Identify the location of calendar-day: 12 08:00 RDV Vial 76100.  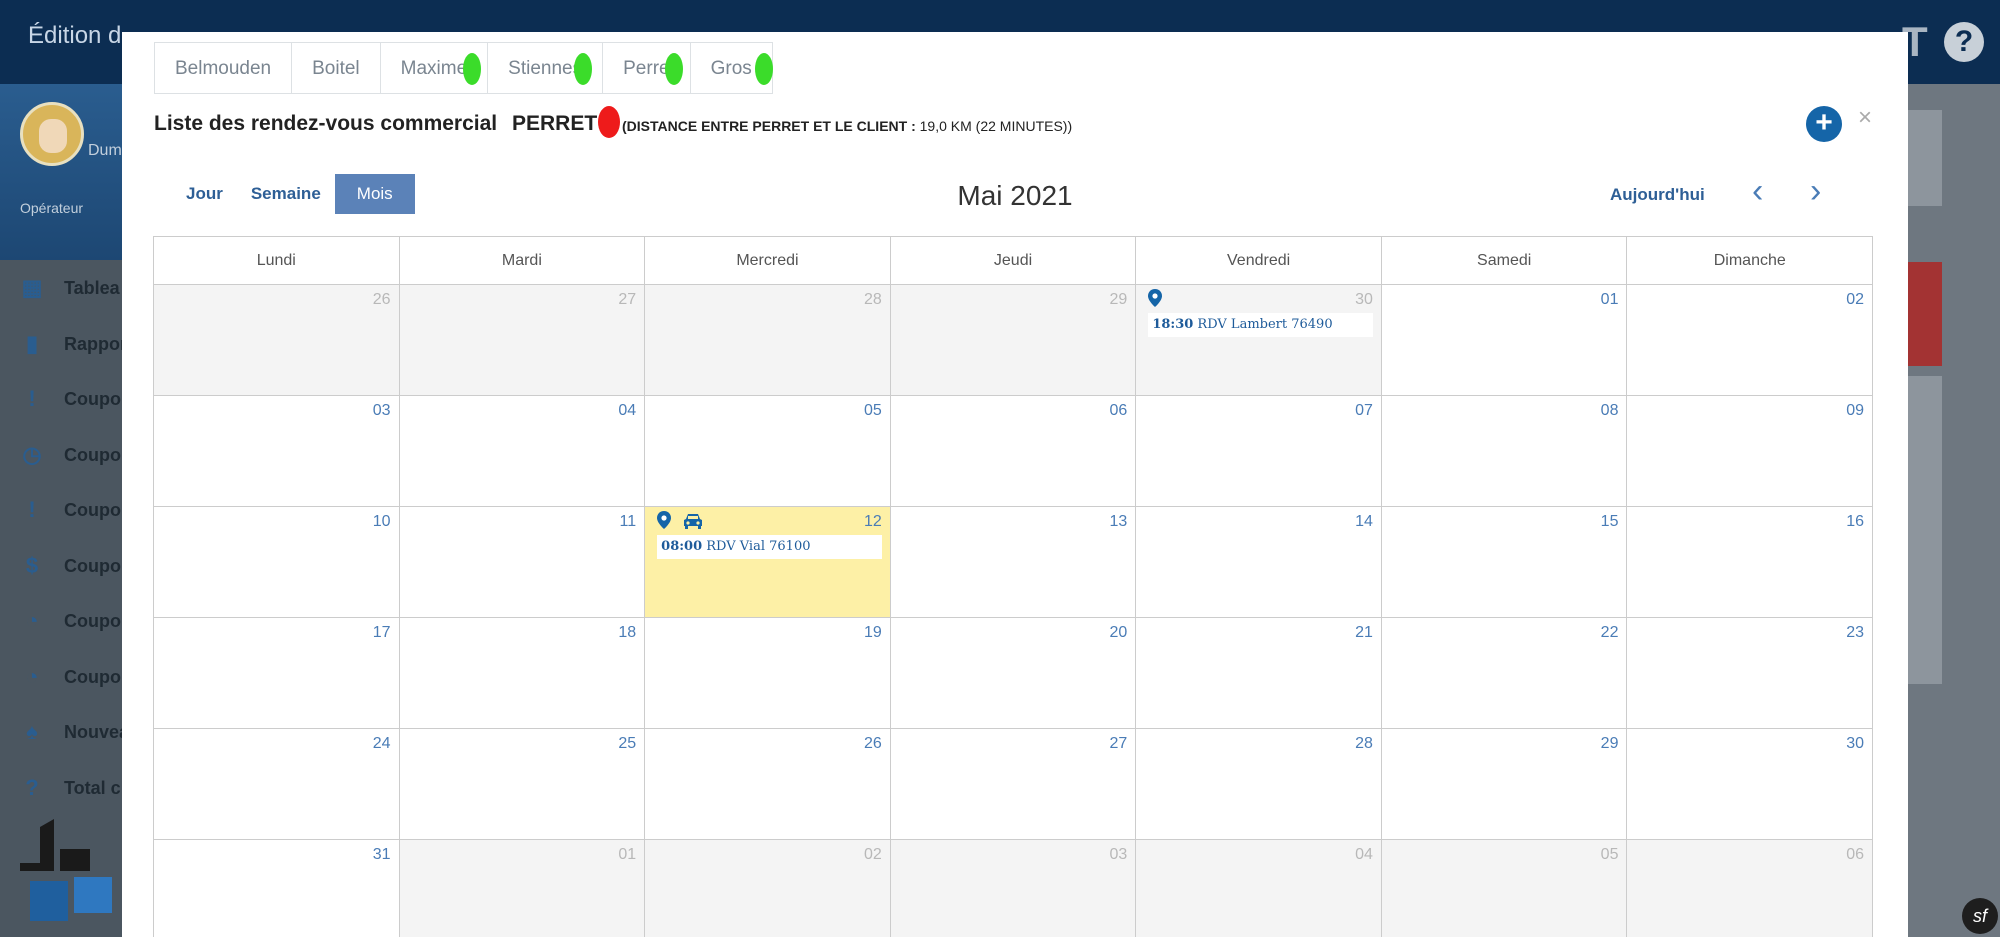
(768, 562).